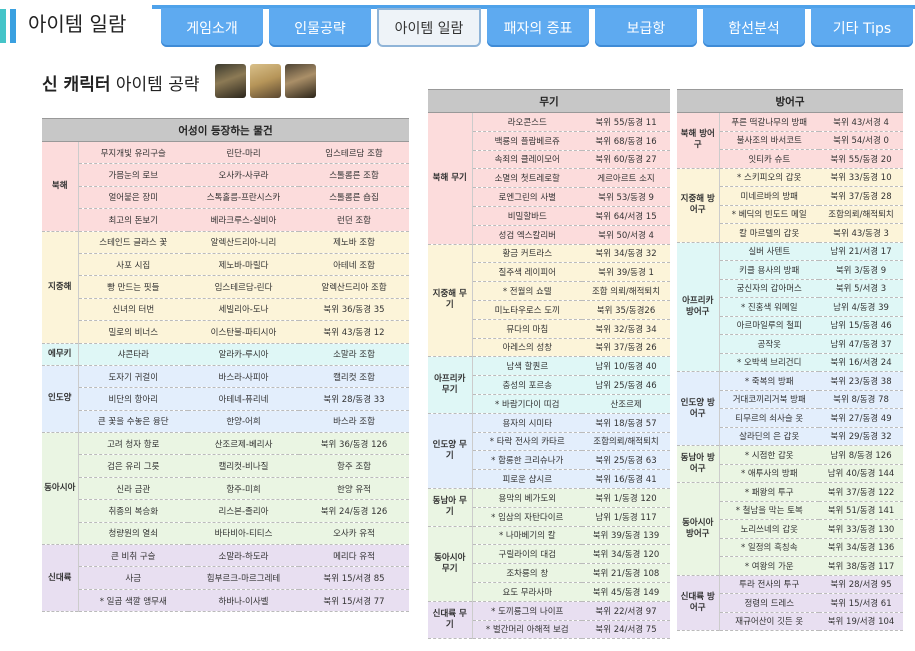  What do you see at coordinates (769, 584) in the screenshot?
I see `table-cell: 투라 전사의 투구` at bounding box center [769, 584].